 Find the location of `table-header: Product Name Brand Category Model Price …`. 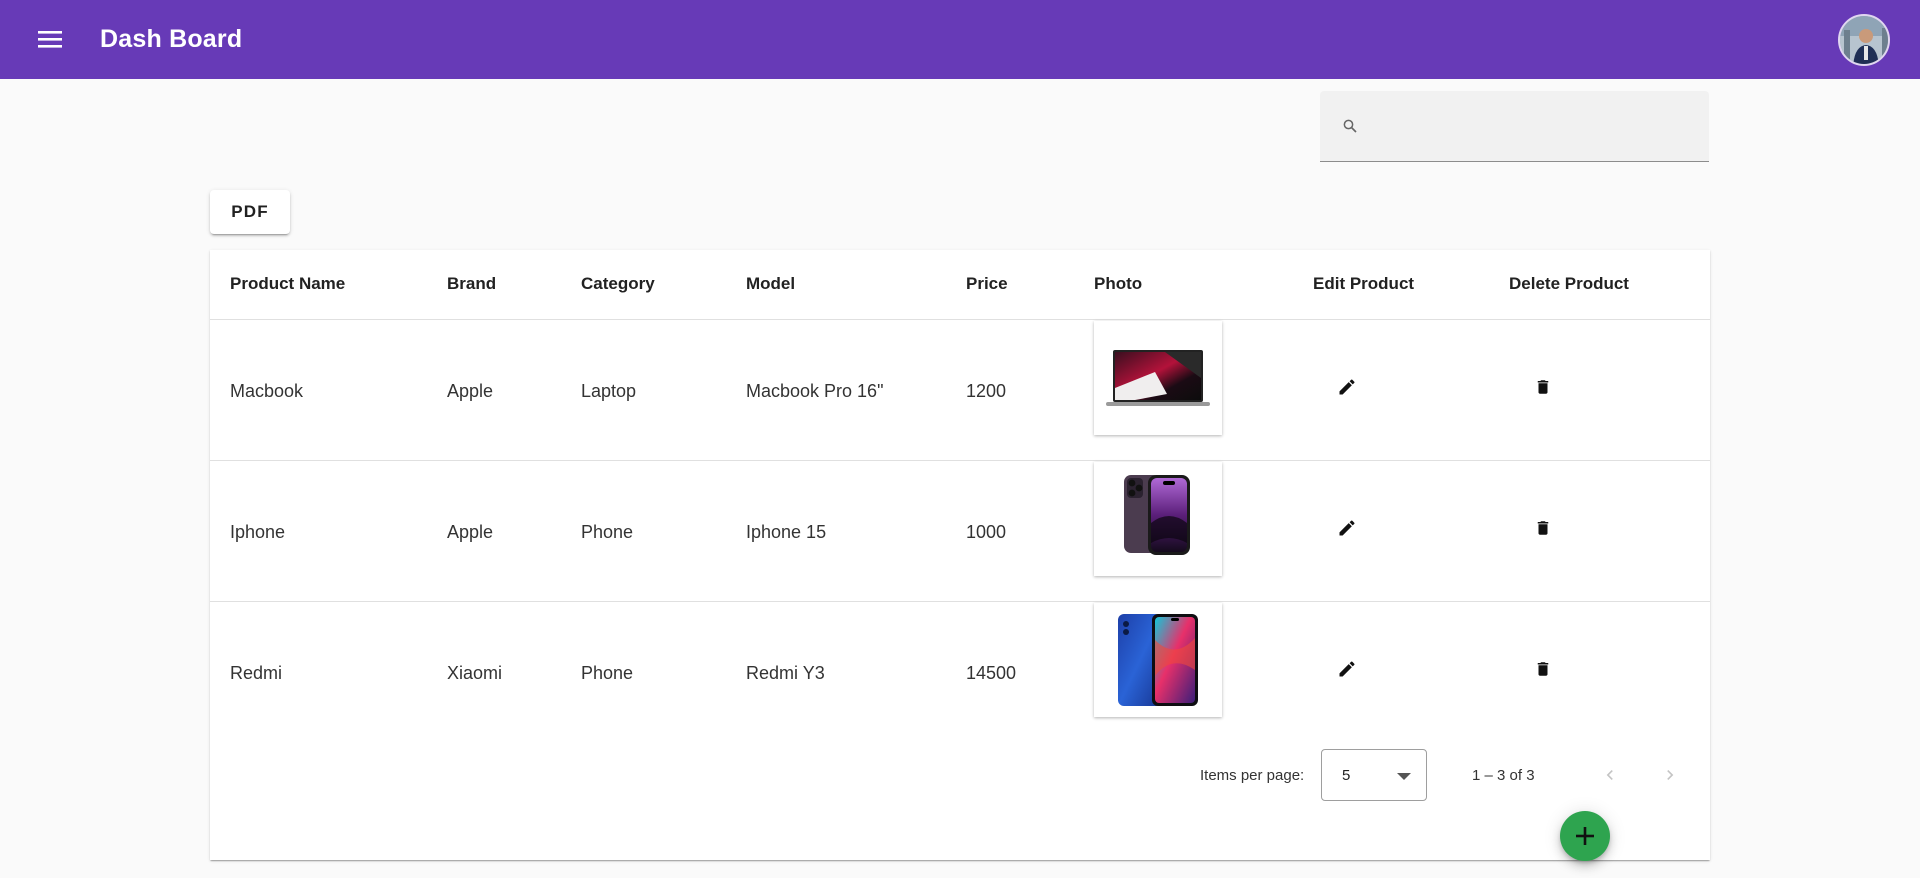

table-header: Product Name Brand Category Model Price … is located at coordinates (960, 285).